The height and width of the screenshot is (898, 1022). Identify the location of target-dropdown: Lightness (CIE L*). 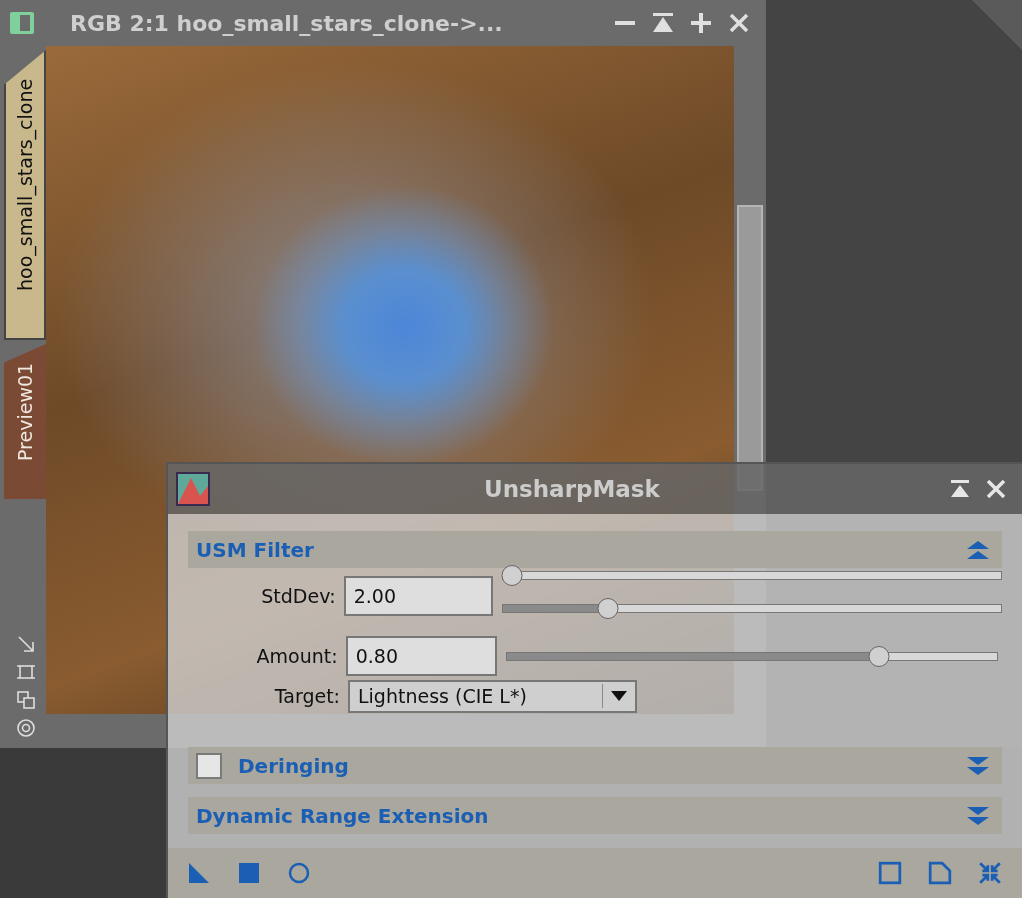
(492, 696).